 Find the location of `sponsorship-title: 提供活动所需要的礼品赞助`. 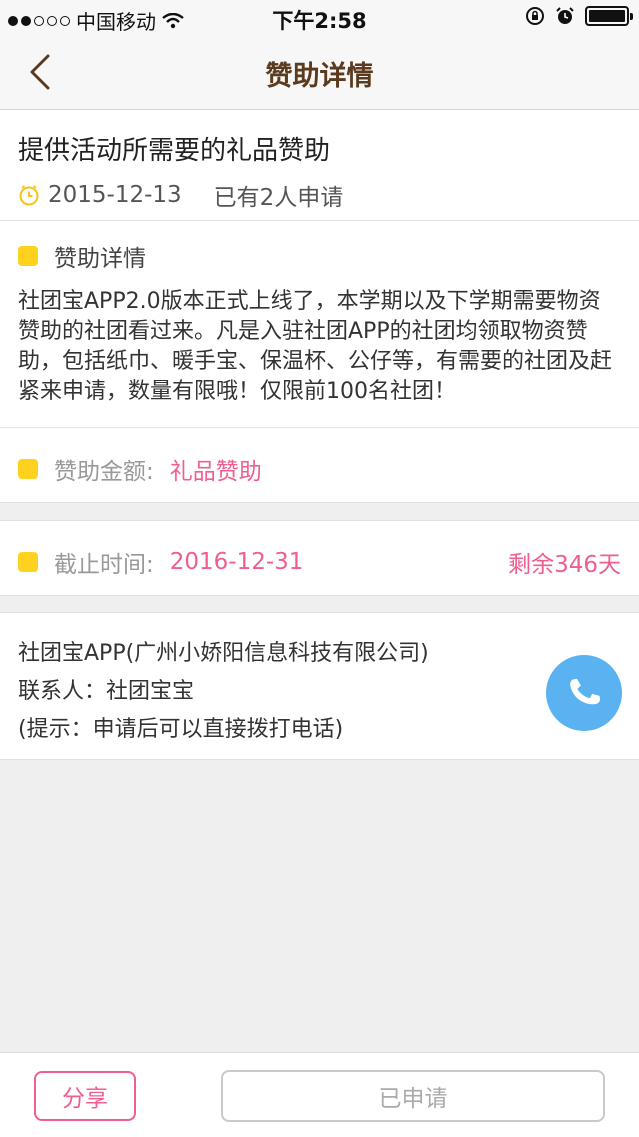

sponsorship-title: 提供活动所需要的礼品赞助 is located at coordinates (174, 151).